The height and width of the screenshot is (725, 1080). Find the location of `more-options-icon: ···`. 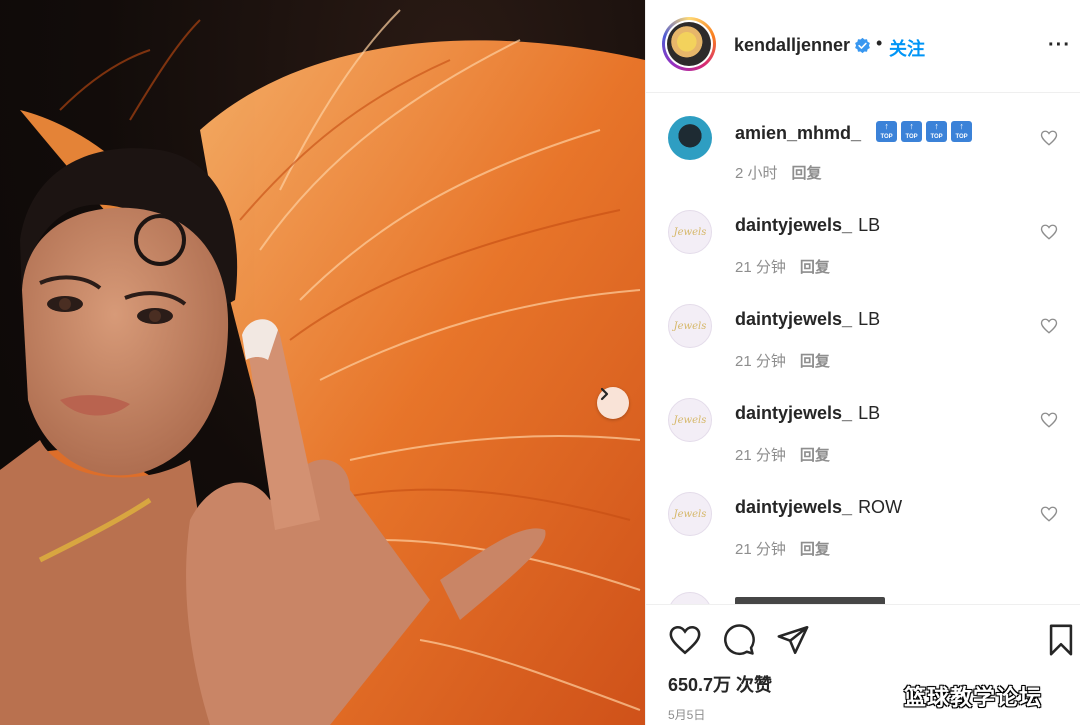

more-options-icon: ··· is located at coordinates (1059, 45).